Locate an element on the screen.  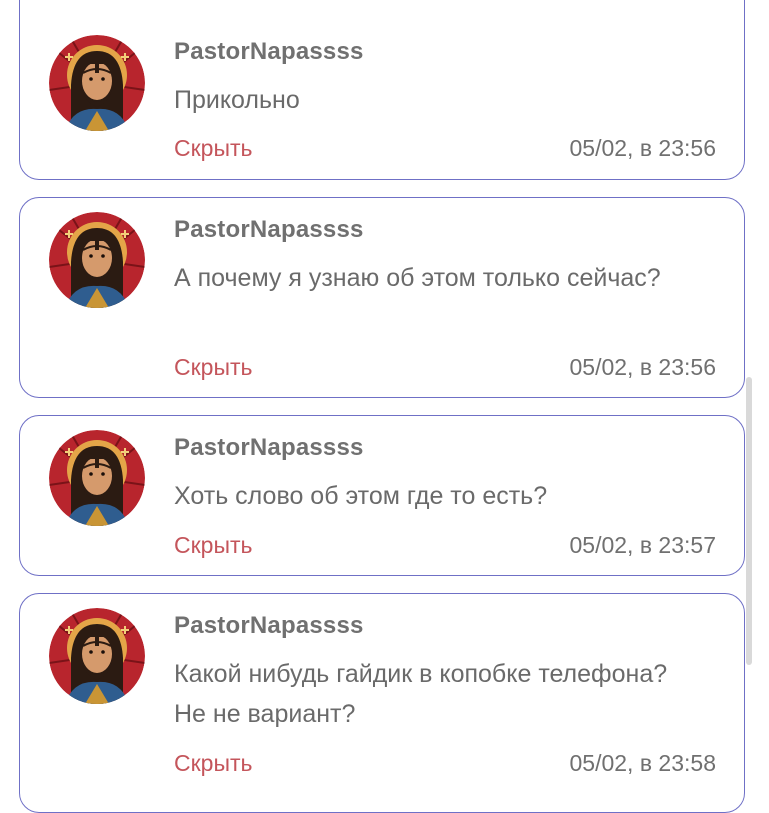
comment-timestamp: 05/02, в 23:57 is located at coordinates (642, 545).